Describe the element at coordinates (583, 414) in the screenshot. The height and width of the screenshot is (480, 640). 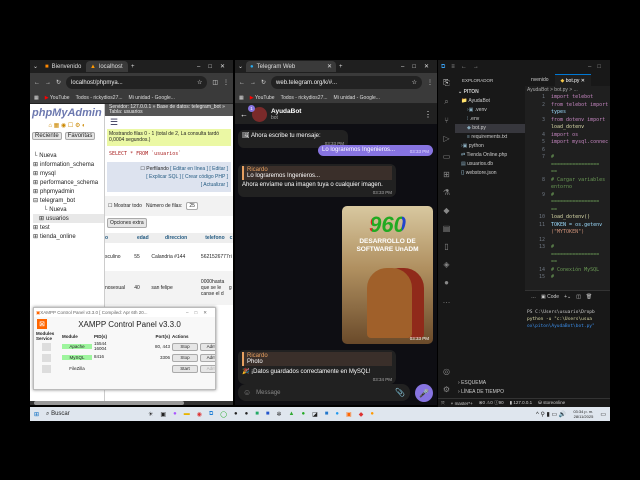
I see `clock: 03:34 p. m. 28/11/2025` at that location.